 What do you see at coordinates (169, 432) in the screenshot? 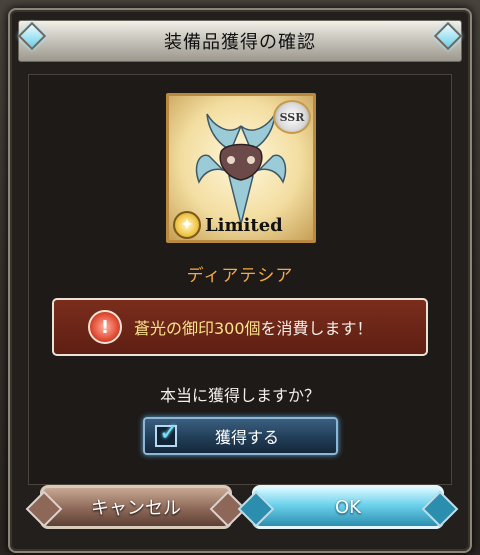
I see `checkmark-icon: ✓` at bounding box center [169, 432].